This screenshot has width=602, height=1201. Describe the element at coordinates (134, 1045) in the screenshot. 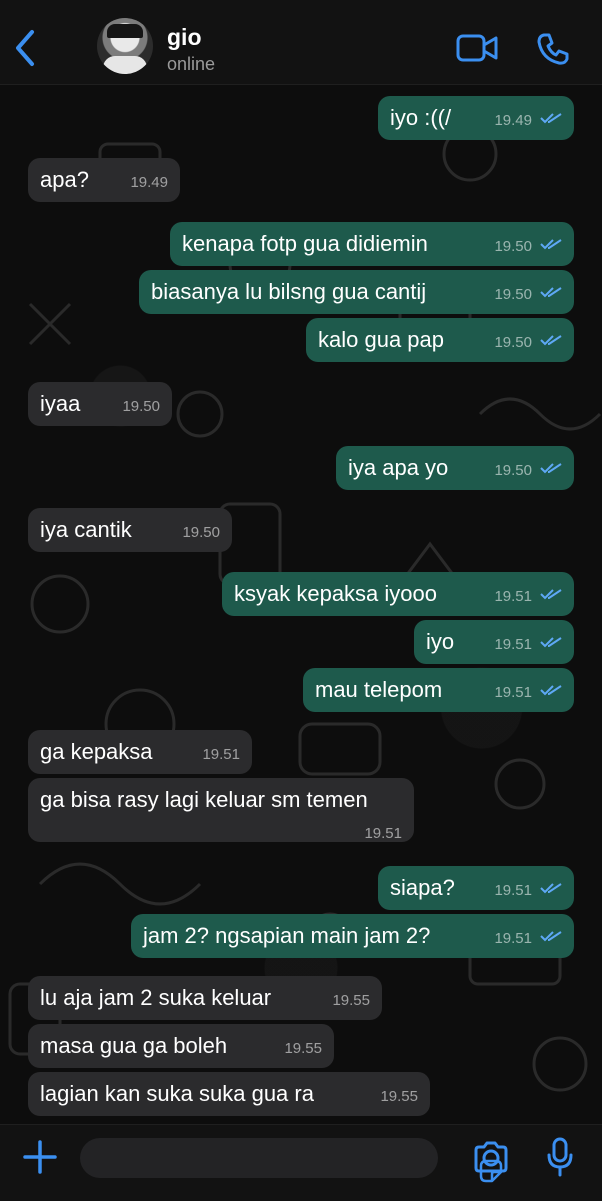

I see `message-text: masa gua ga boleh` at that location.